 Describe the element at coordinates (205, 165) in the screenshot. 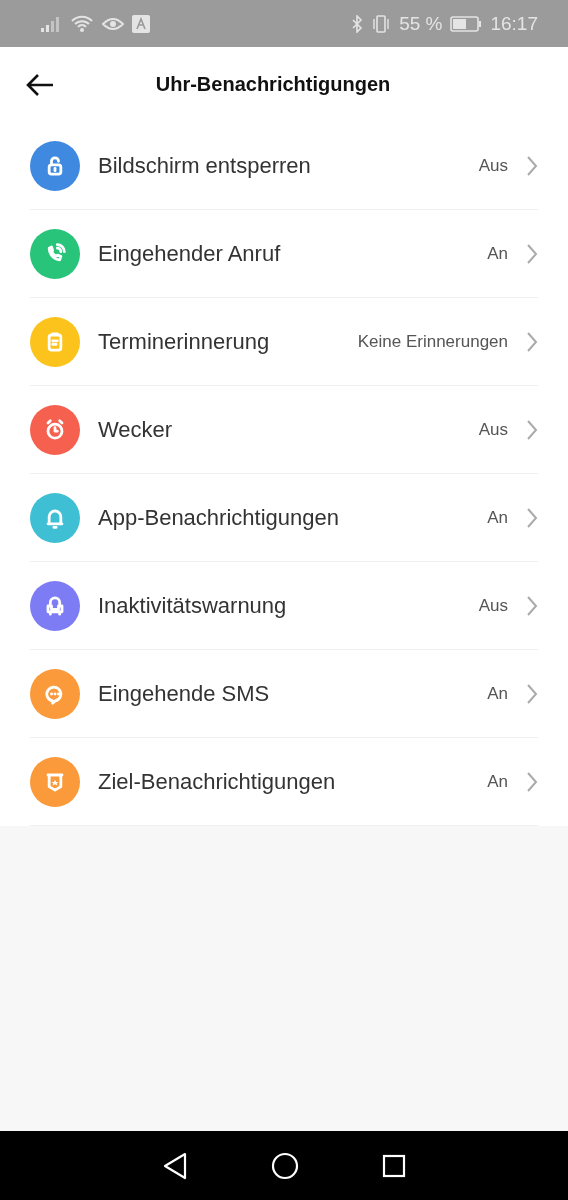

I see `row-label: Bildschirm entsperren` at that location.